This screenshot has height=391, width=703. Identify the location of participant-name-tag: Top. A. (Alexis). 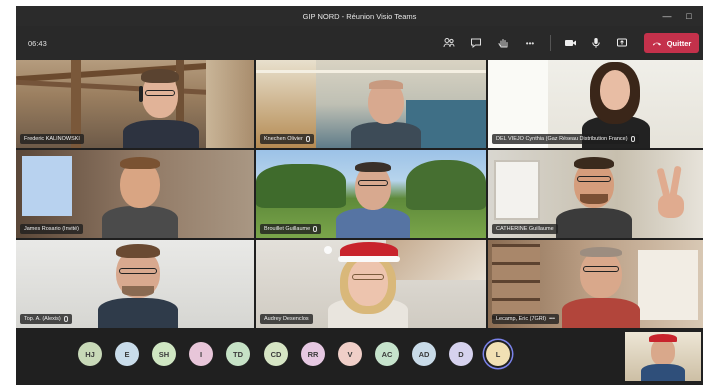
(46, 319).